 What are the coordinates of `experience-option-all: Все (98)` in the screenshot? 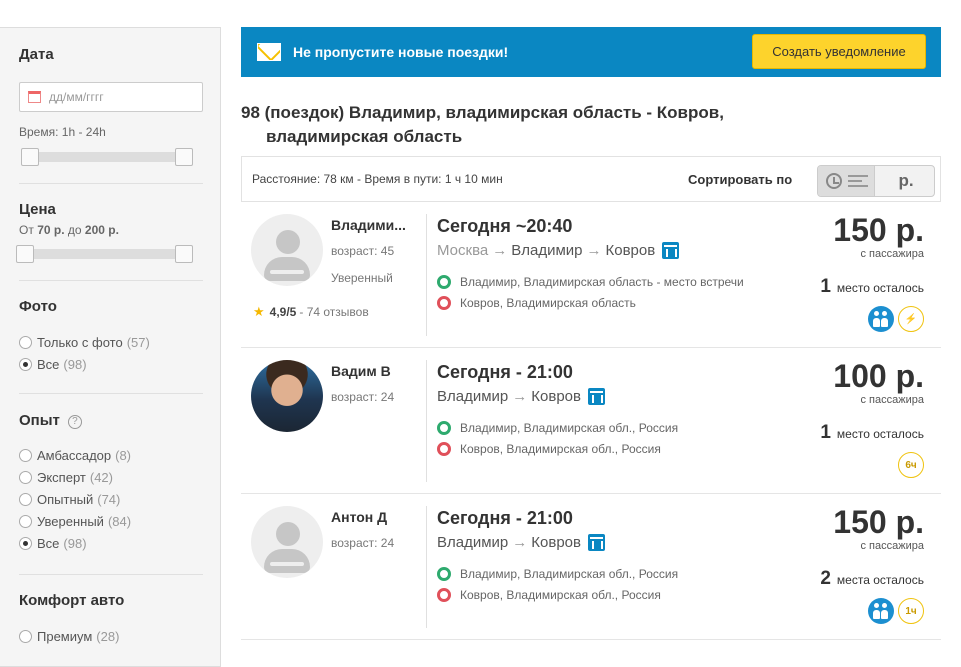 It's located at (110, 543).